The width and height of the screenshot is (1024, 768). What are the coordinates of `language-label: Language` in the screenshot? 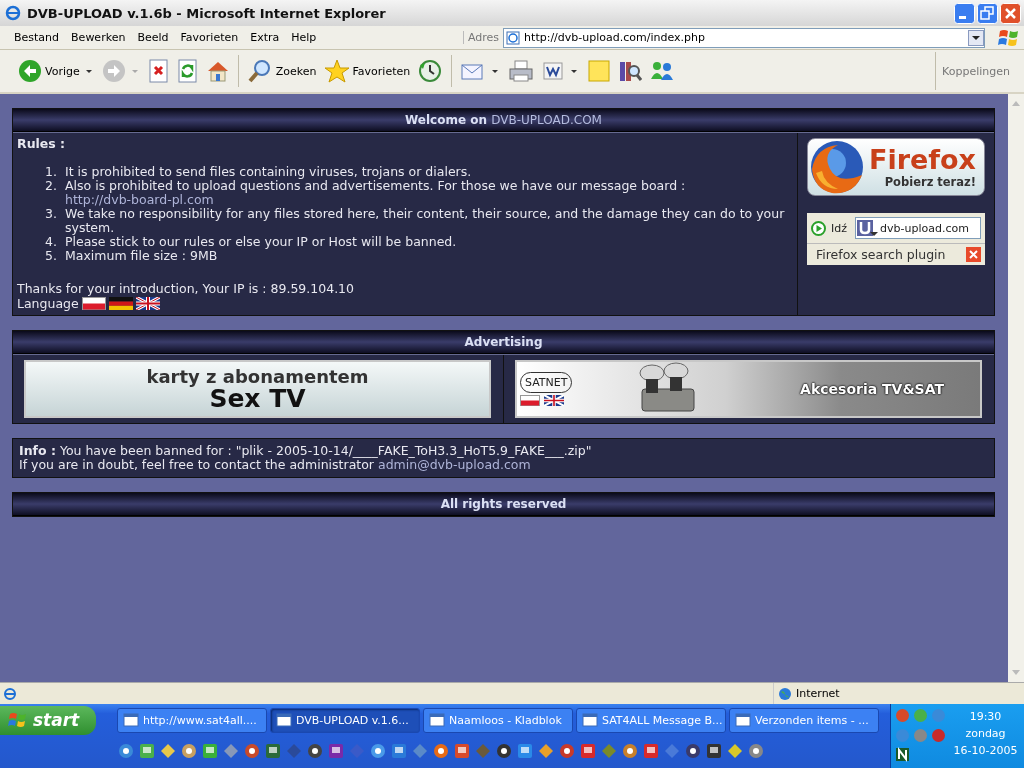 It's located at (48, 303).